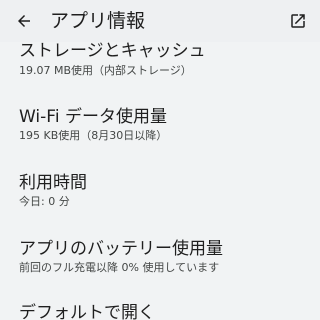 The height and width of the screenshot is (320, 320). I want to click on list-item-summary: 今日: 0 分, so click(44, 201).